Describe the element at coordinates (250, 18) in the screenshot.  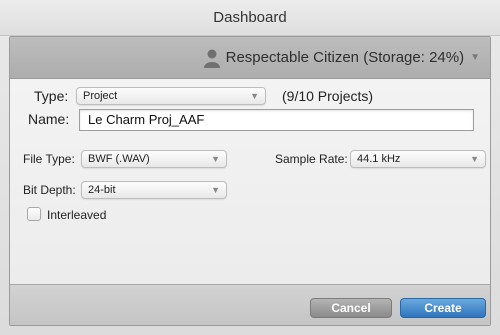
I see `window-title: Dashboard` at that location.